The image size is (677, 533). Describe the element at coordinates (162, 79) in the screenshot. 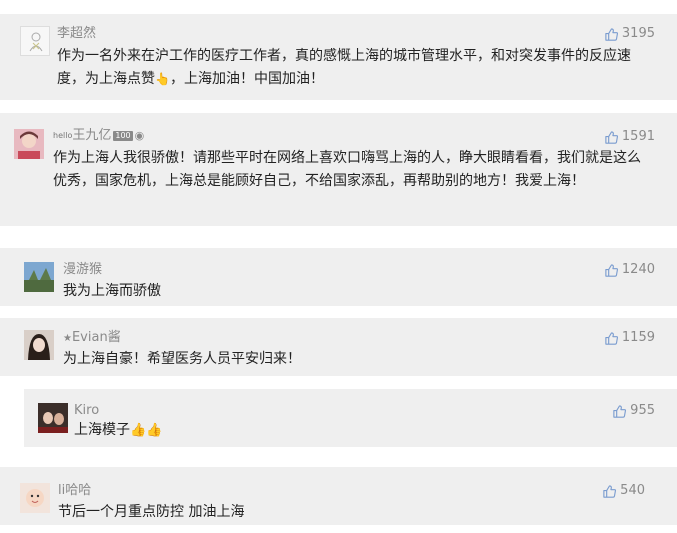

I see `pointing-hand-icon: 👆` at that location.